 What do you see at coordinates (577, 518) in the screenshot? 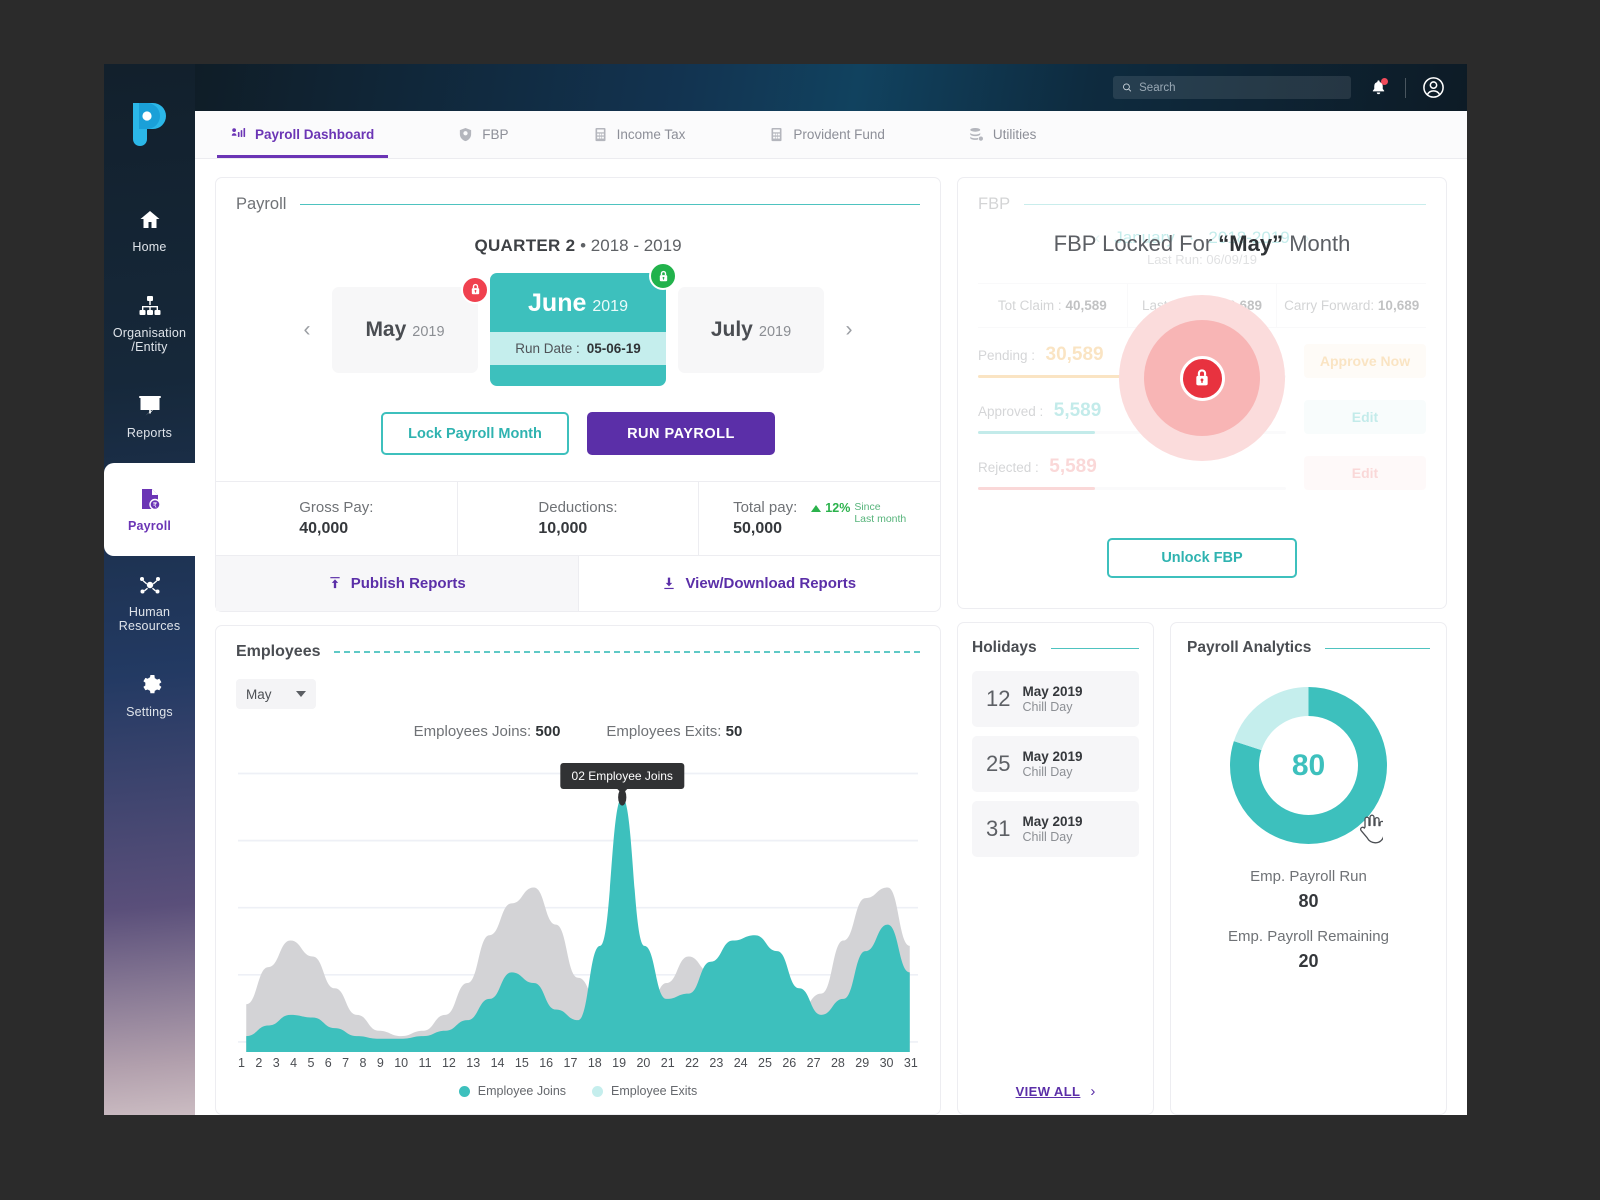
I see `stat-deductions: Deductions: 10,000` at bounding box center [577, 518].